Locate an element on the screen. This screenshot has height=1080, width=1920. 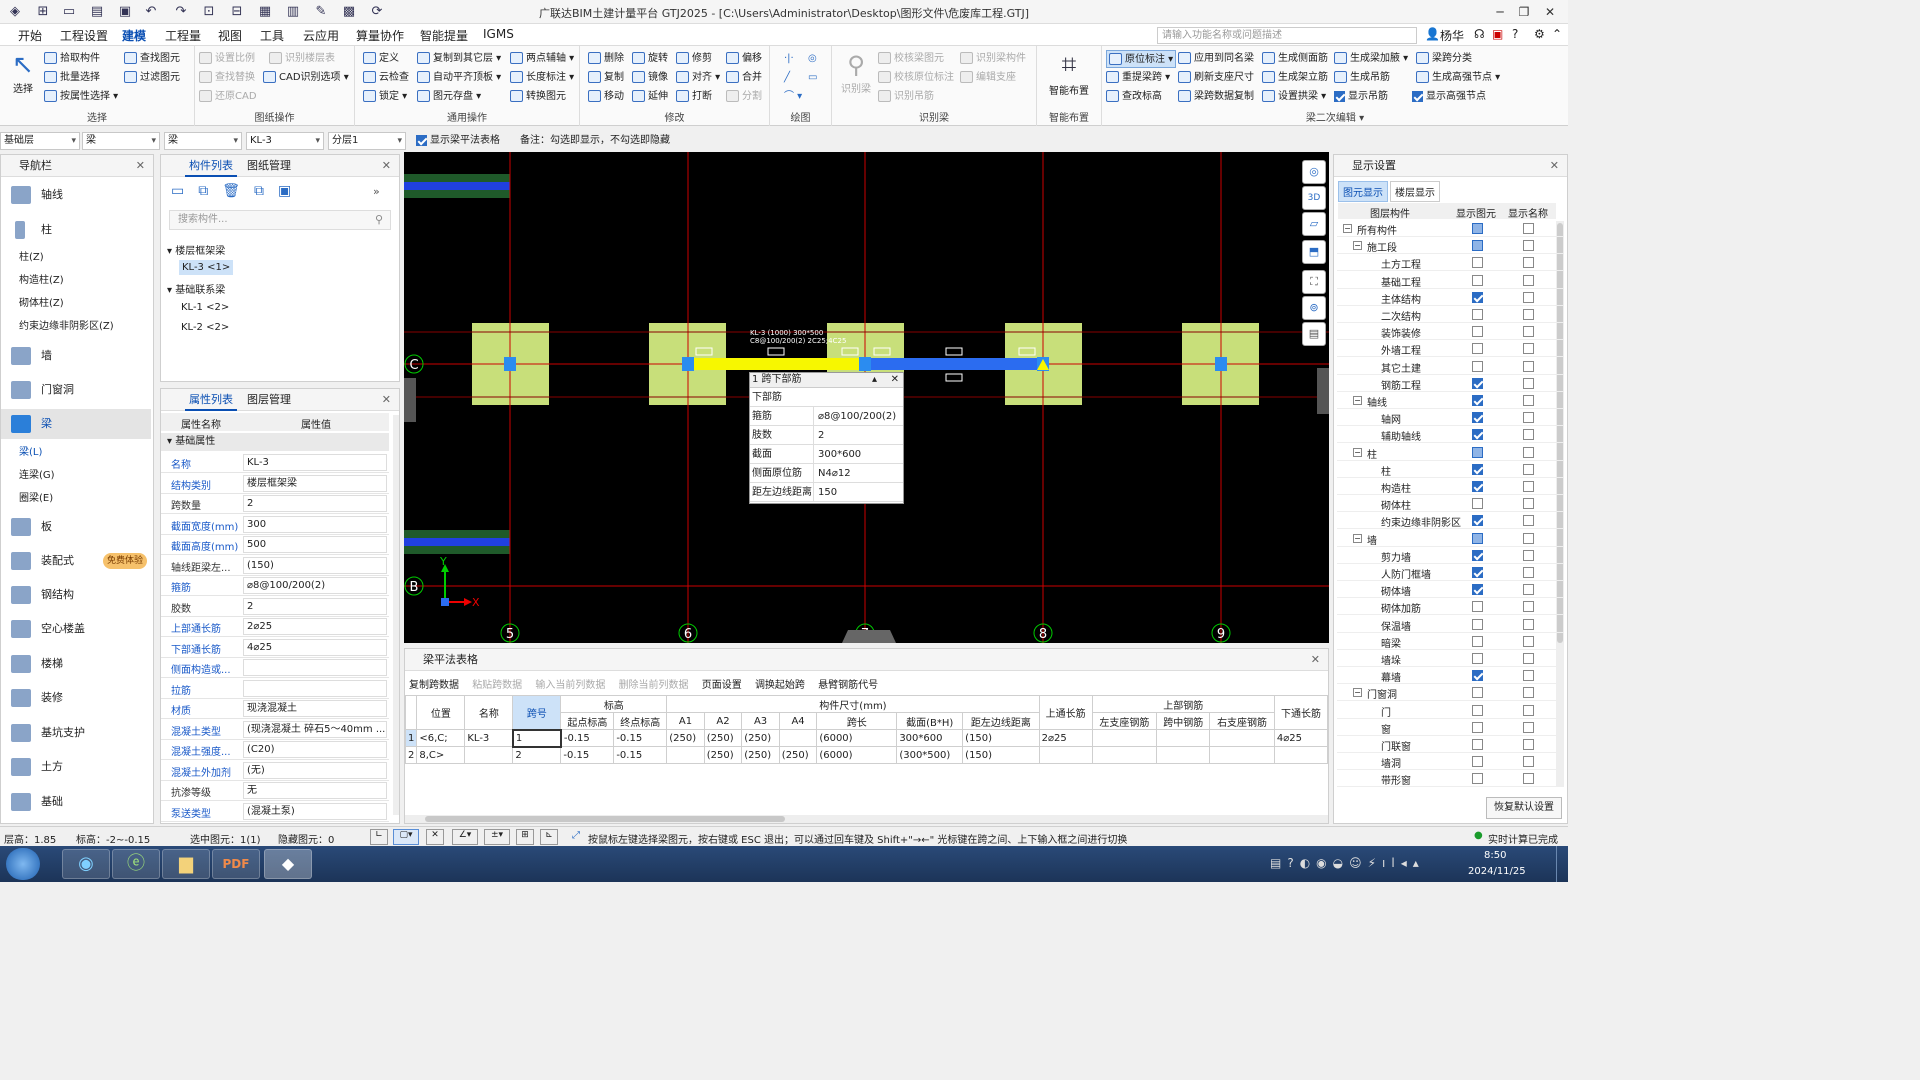
nav-item-pit-support: 基坑支护 is located at coordinates (76, 733).